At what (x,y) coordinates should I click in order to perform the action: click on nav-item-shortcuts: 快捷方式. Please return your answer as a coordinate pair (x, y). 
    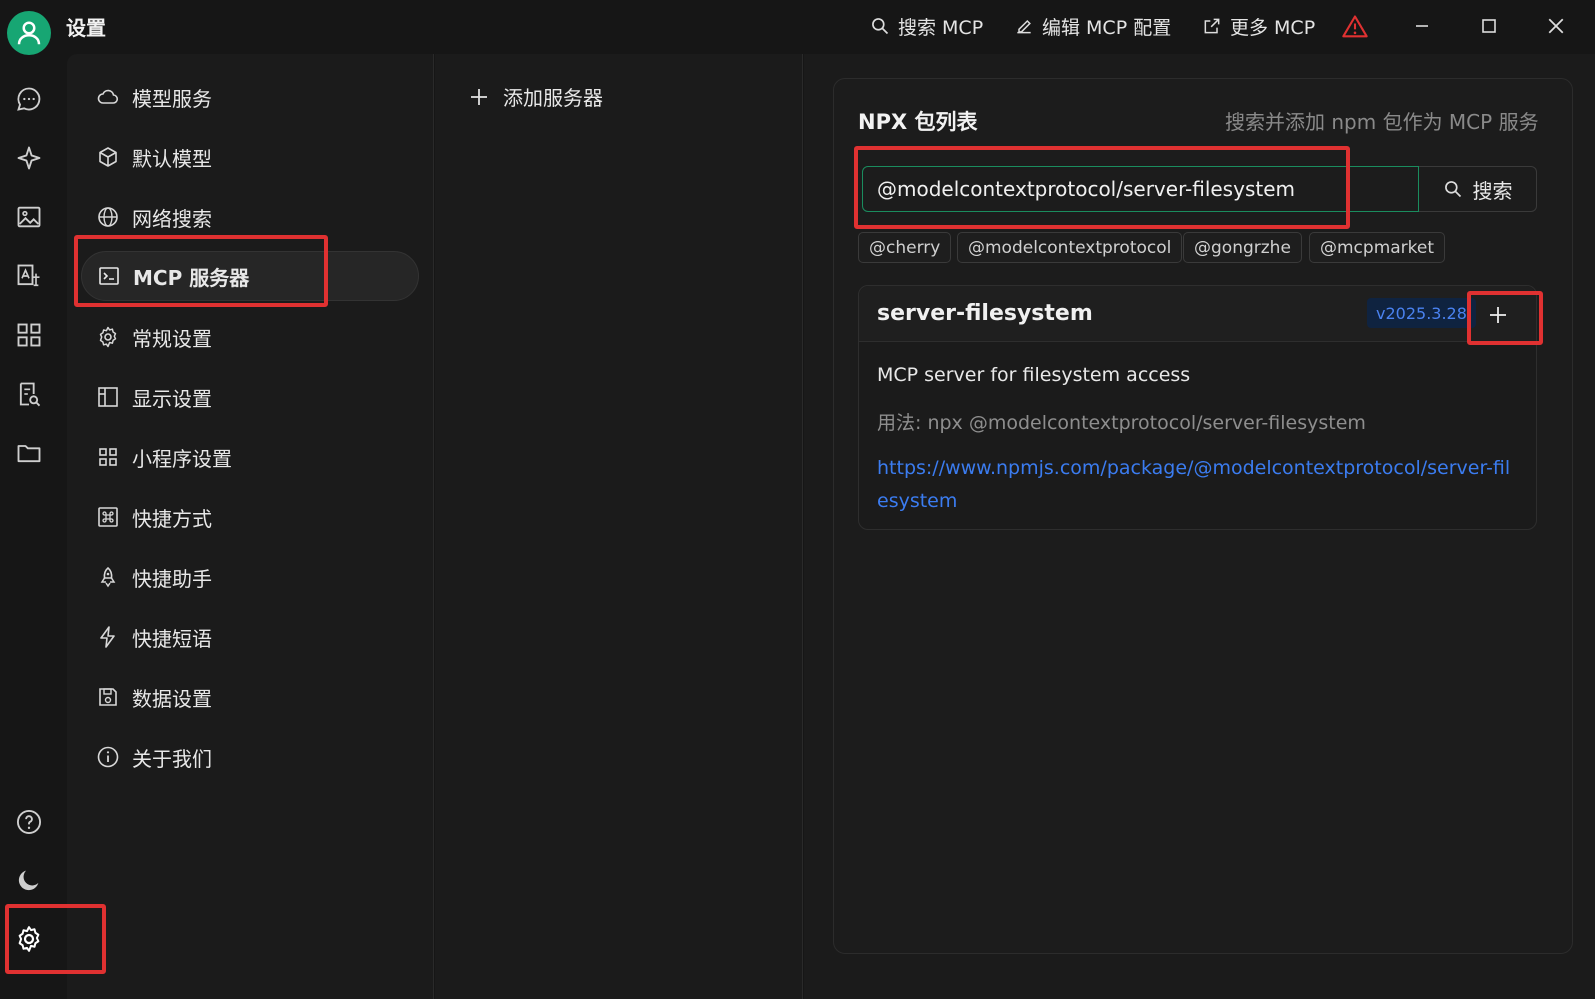
    Looking at the image, I should click on (250, 517).